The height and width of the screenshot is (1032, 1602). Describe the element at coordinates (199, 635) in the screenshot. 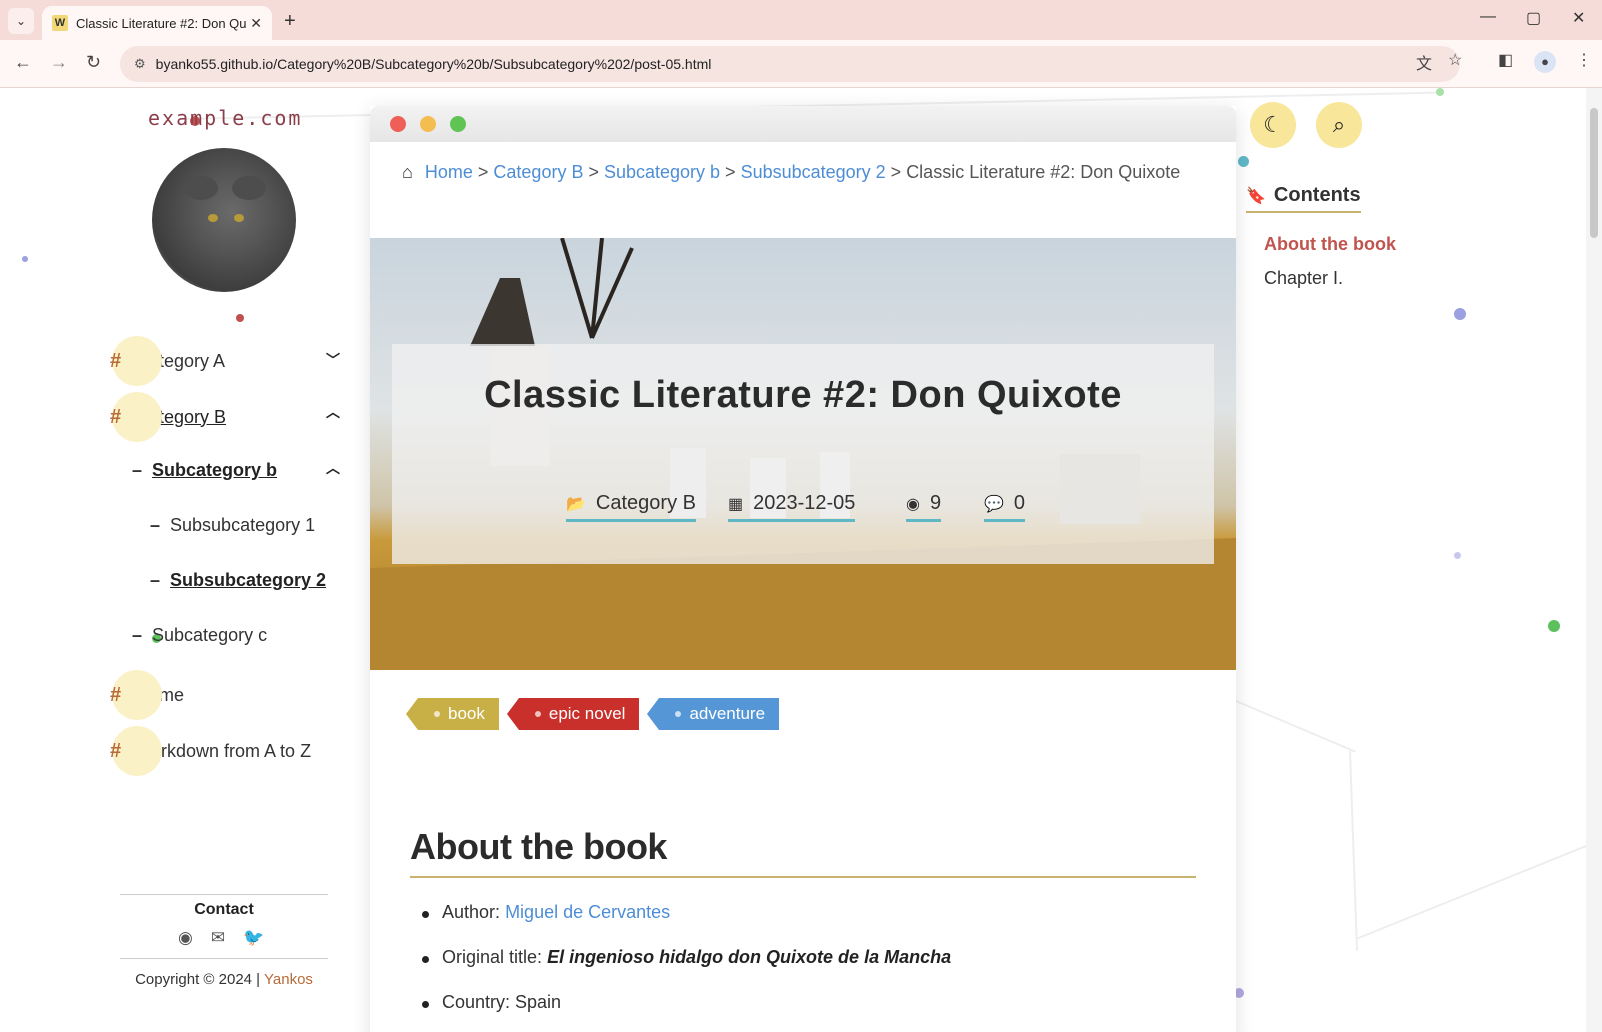

I see `sidebar-item-subcategory-c: – Subcategory c` at that location.